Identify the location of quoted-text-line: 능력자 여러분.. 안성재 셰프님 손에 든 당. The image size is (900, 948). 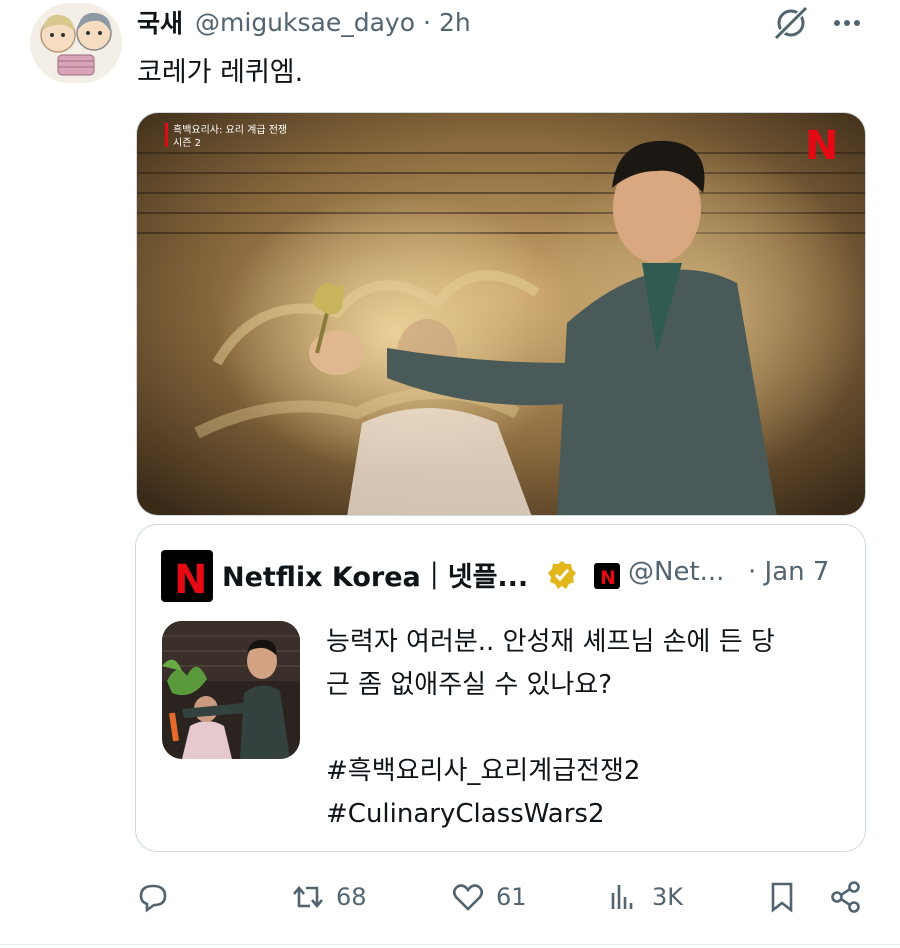
(550, 642).